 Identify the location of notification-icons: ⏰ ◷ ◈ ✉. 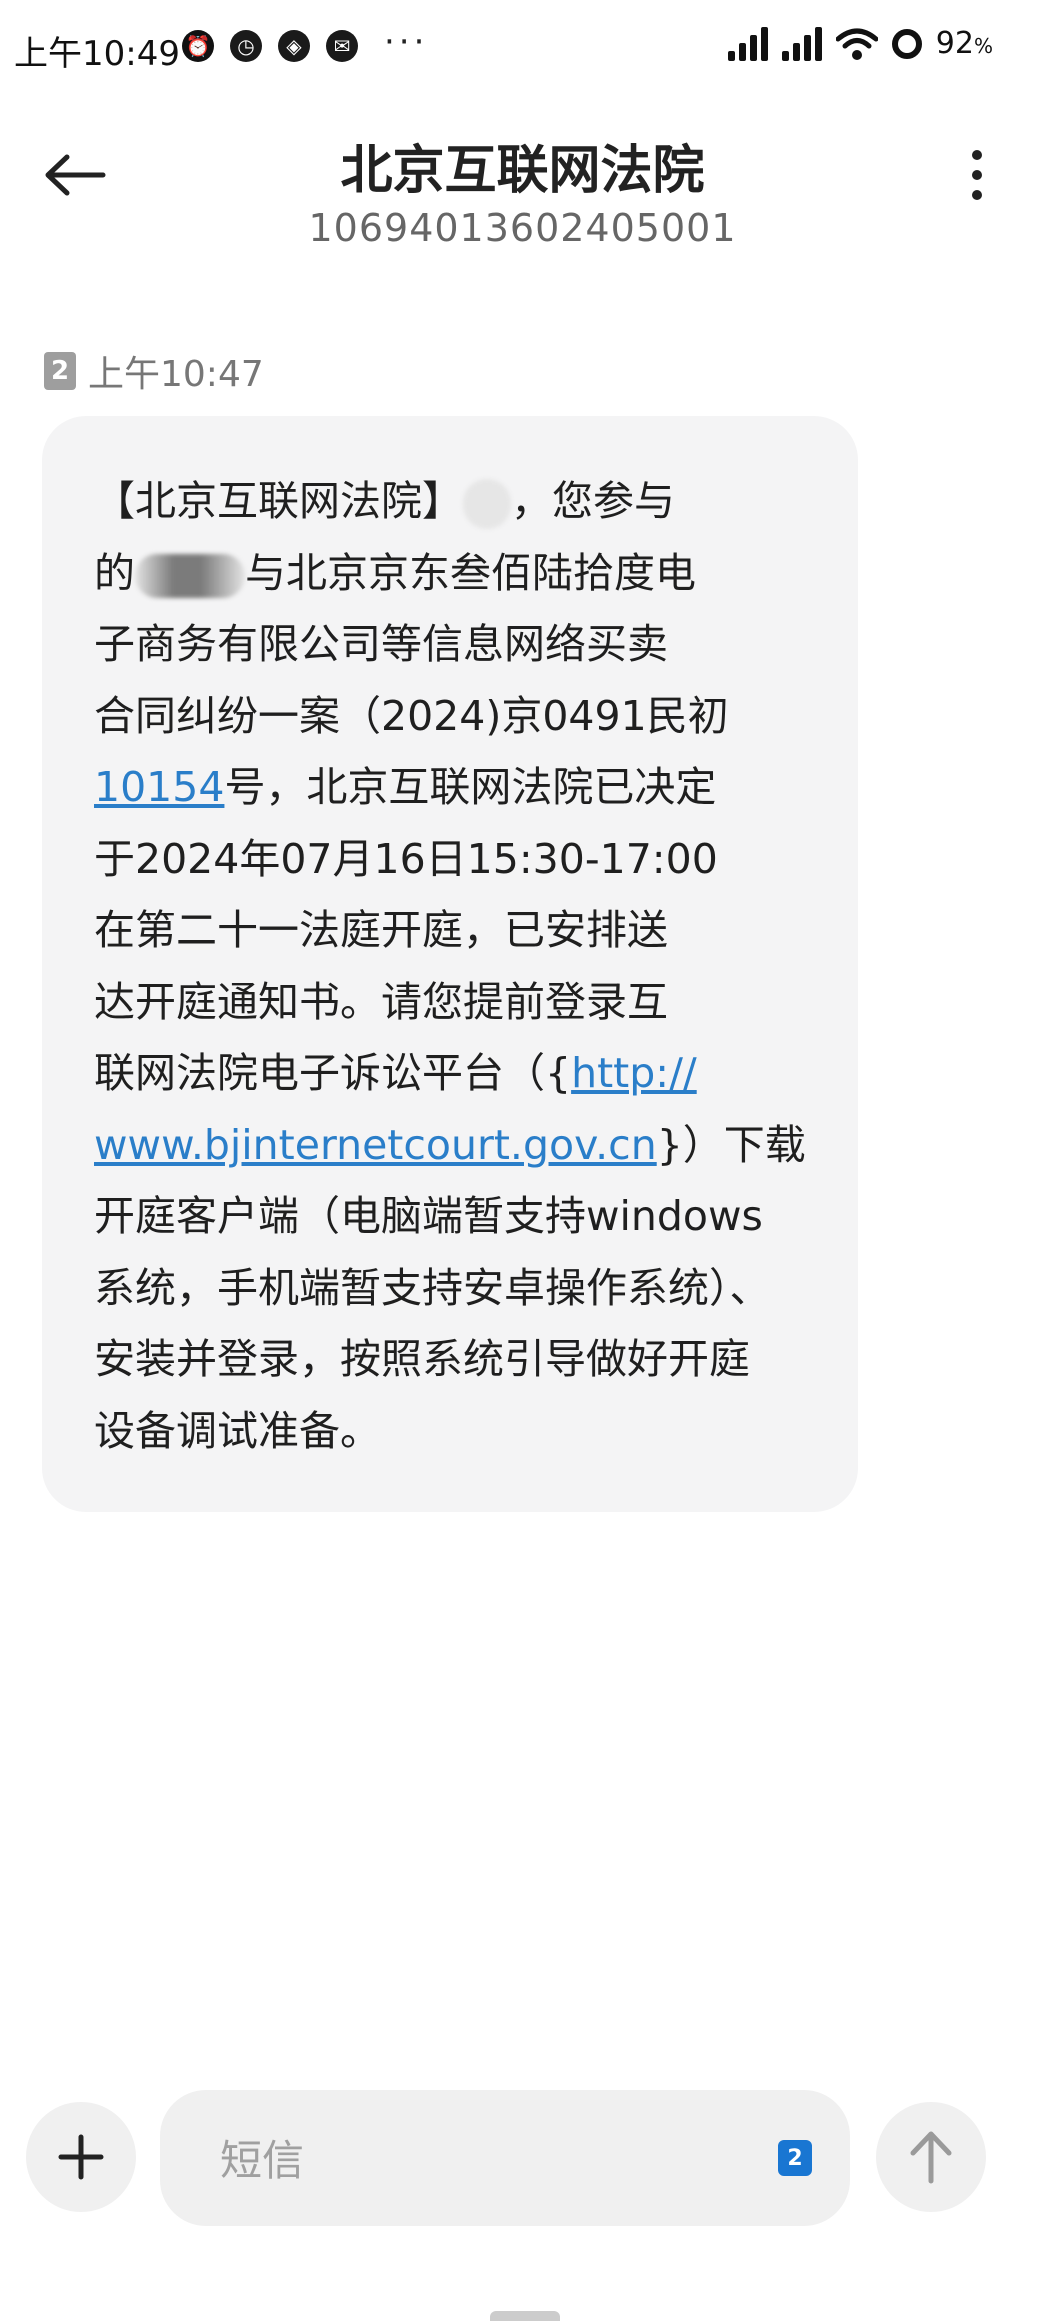
(270, 46).